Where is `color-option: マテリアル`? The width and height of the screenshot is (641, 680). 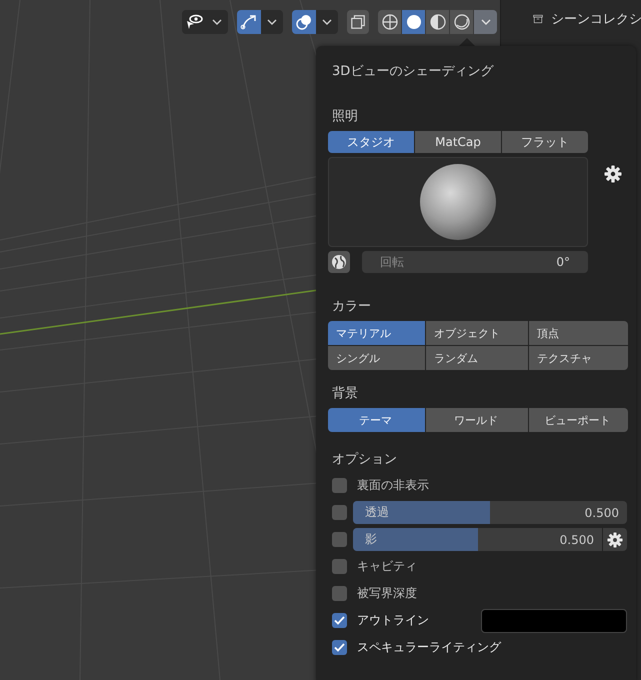 color-option: マテリアル is located at coordinates (376, 333).